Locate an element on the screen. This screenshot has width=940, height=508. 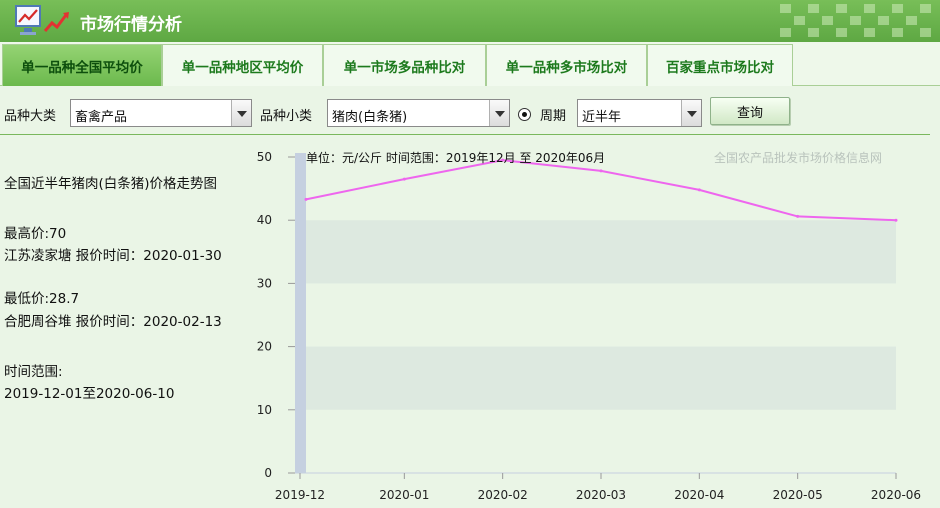
tab-national-average: 单一品种全国平均价 is located at coordinates (82, 65).